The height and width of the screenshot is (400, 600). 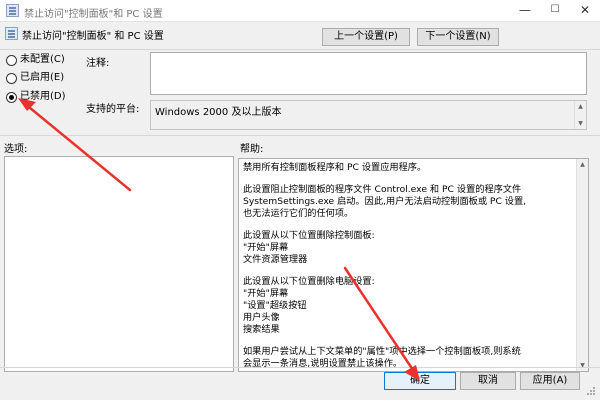 I want to click on radio-checked-icon, so click(x=11, y=97).